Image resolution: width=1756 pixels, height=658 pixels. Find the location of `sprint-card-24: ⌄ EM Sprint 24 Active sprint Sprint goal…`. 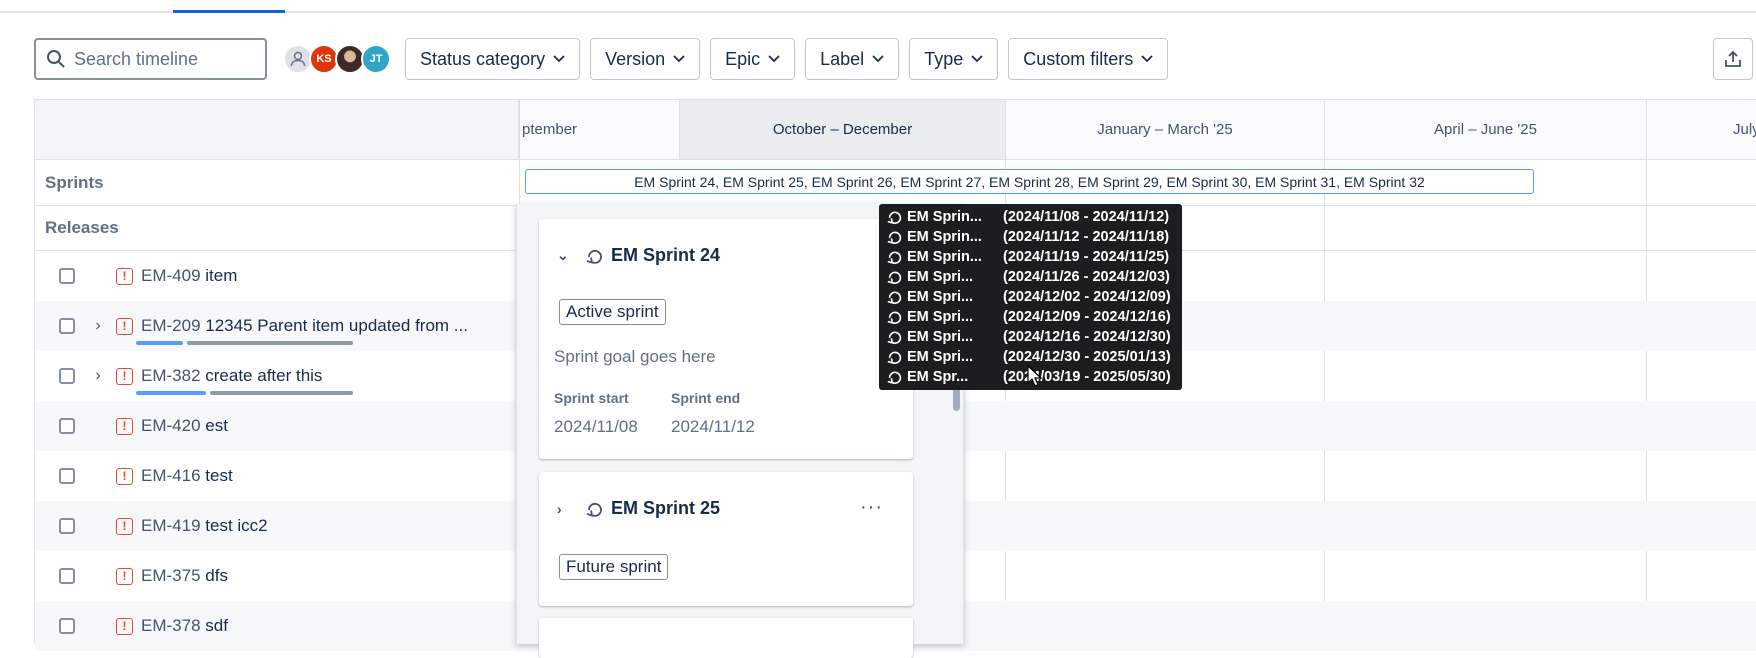

sprint-card-24: ⌄ EM Sprint 24 Active sprint Sprint goal… is located at coordinates (726, 339).